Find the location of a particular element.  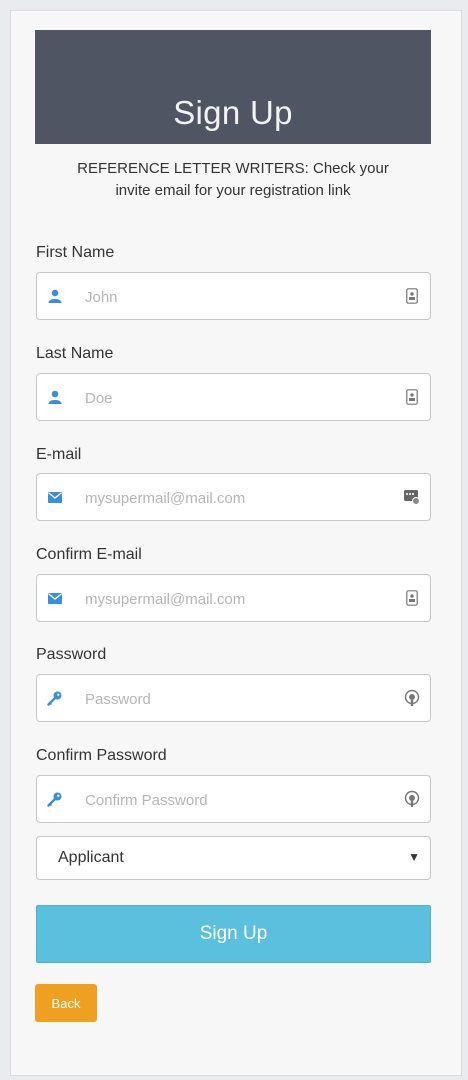

notice-line-1: REFERENCE LETTER WRITERS: Check your is located at coordinates (233, 168).